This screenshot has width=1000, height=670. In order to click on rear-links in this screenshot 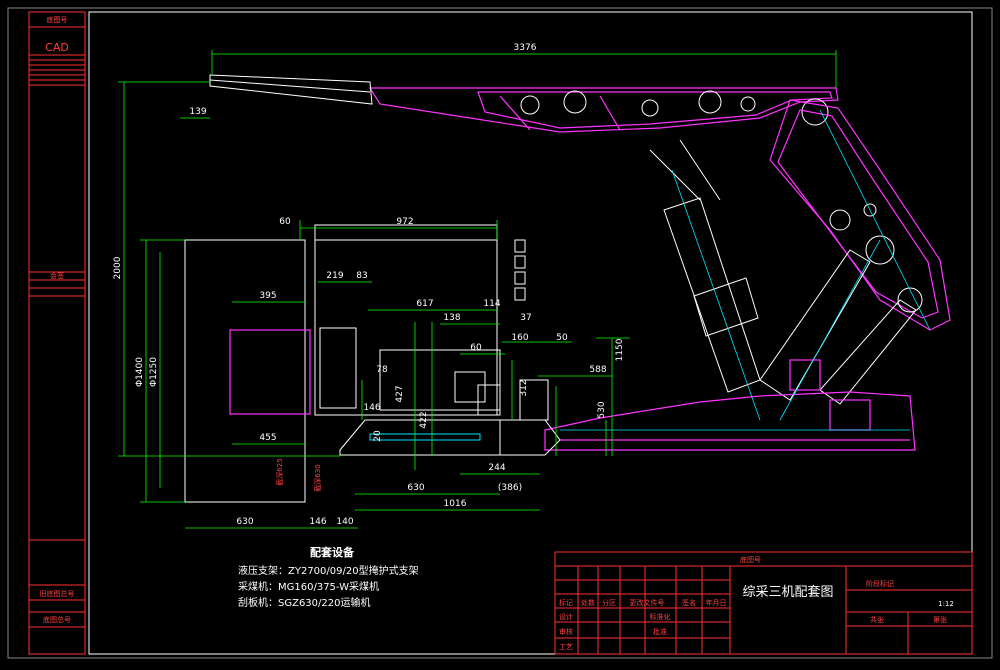, I will do `click(838, 327)`.